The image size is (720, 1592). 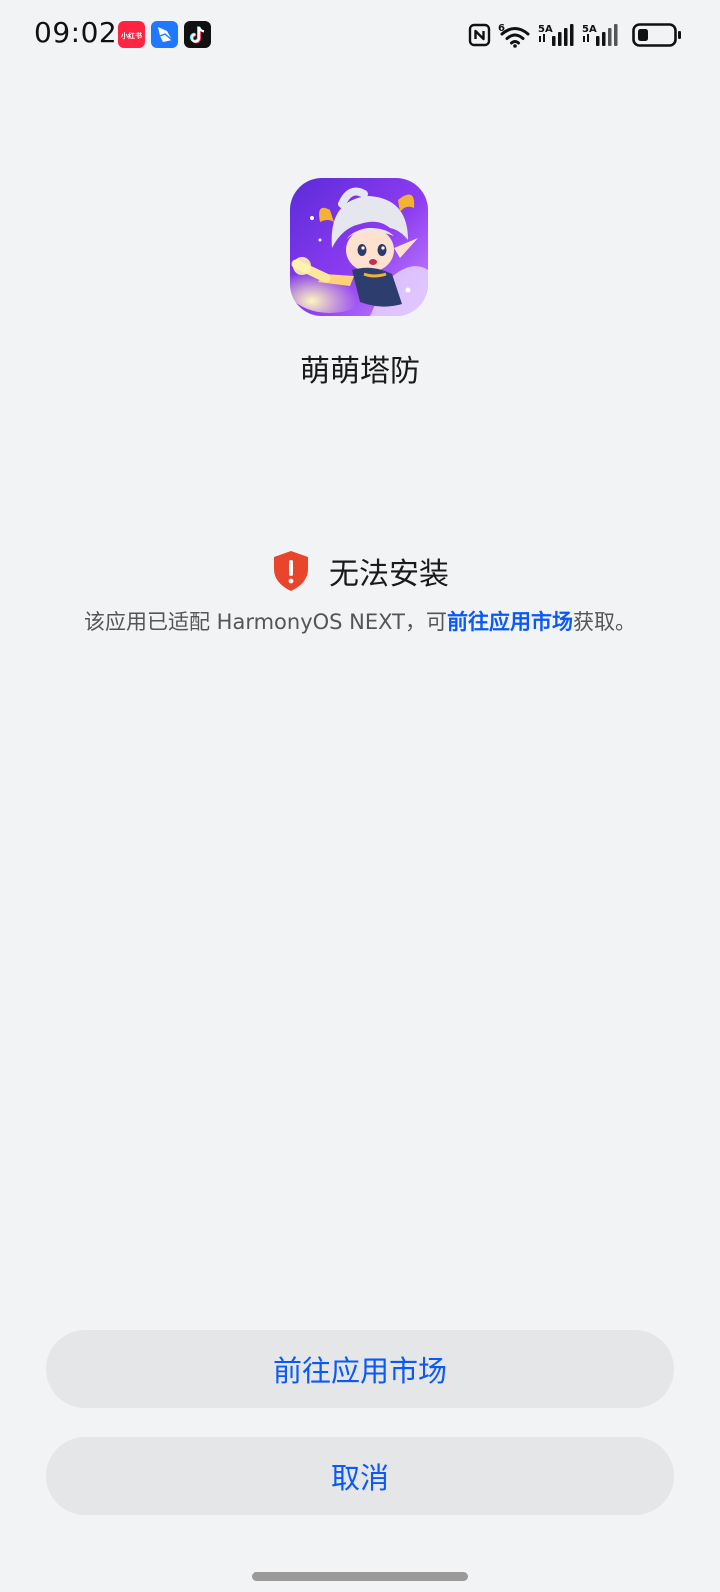 What do you see at coordinates (76, 32) in the screenshot?
I see `status-time: 09:02` at bounding box center [76, 32].